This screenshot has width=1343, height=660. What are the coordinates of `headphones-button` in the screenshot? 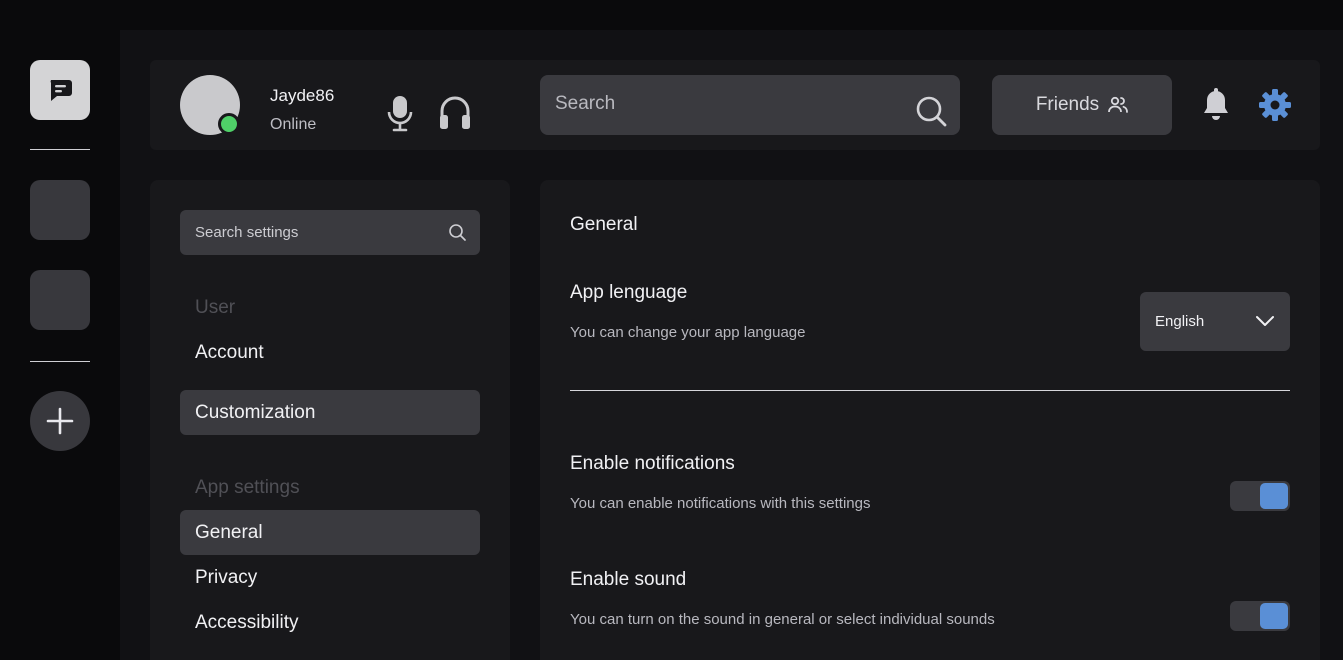 It's located at (455, 115).